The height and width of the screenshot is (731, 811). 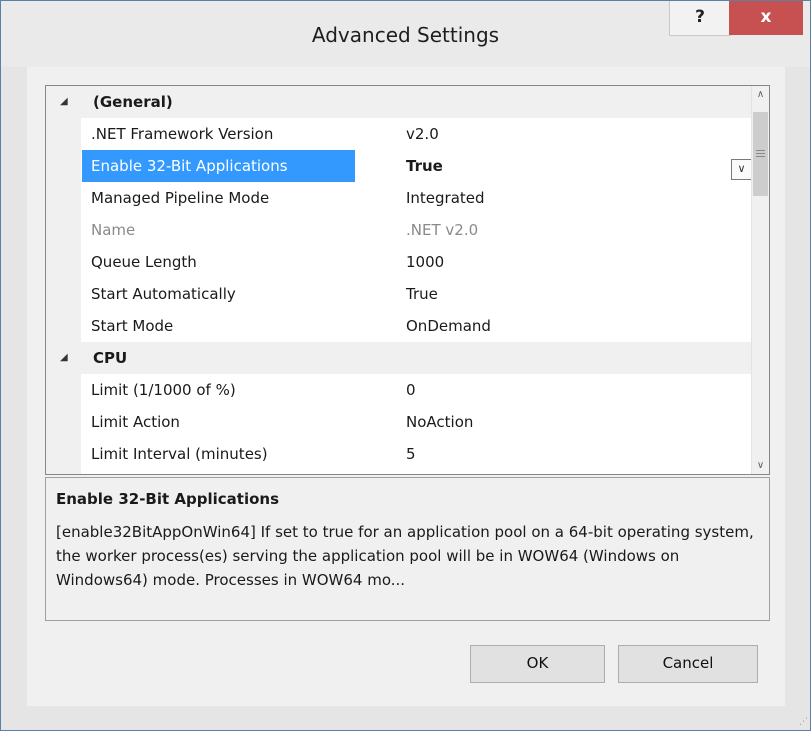 What do you see at coordinates (760, 465) in the screenshot?
I see `scroll-down-icon: ∨` at bounding box center [760, 465].